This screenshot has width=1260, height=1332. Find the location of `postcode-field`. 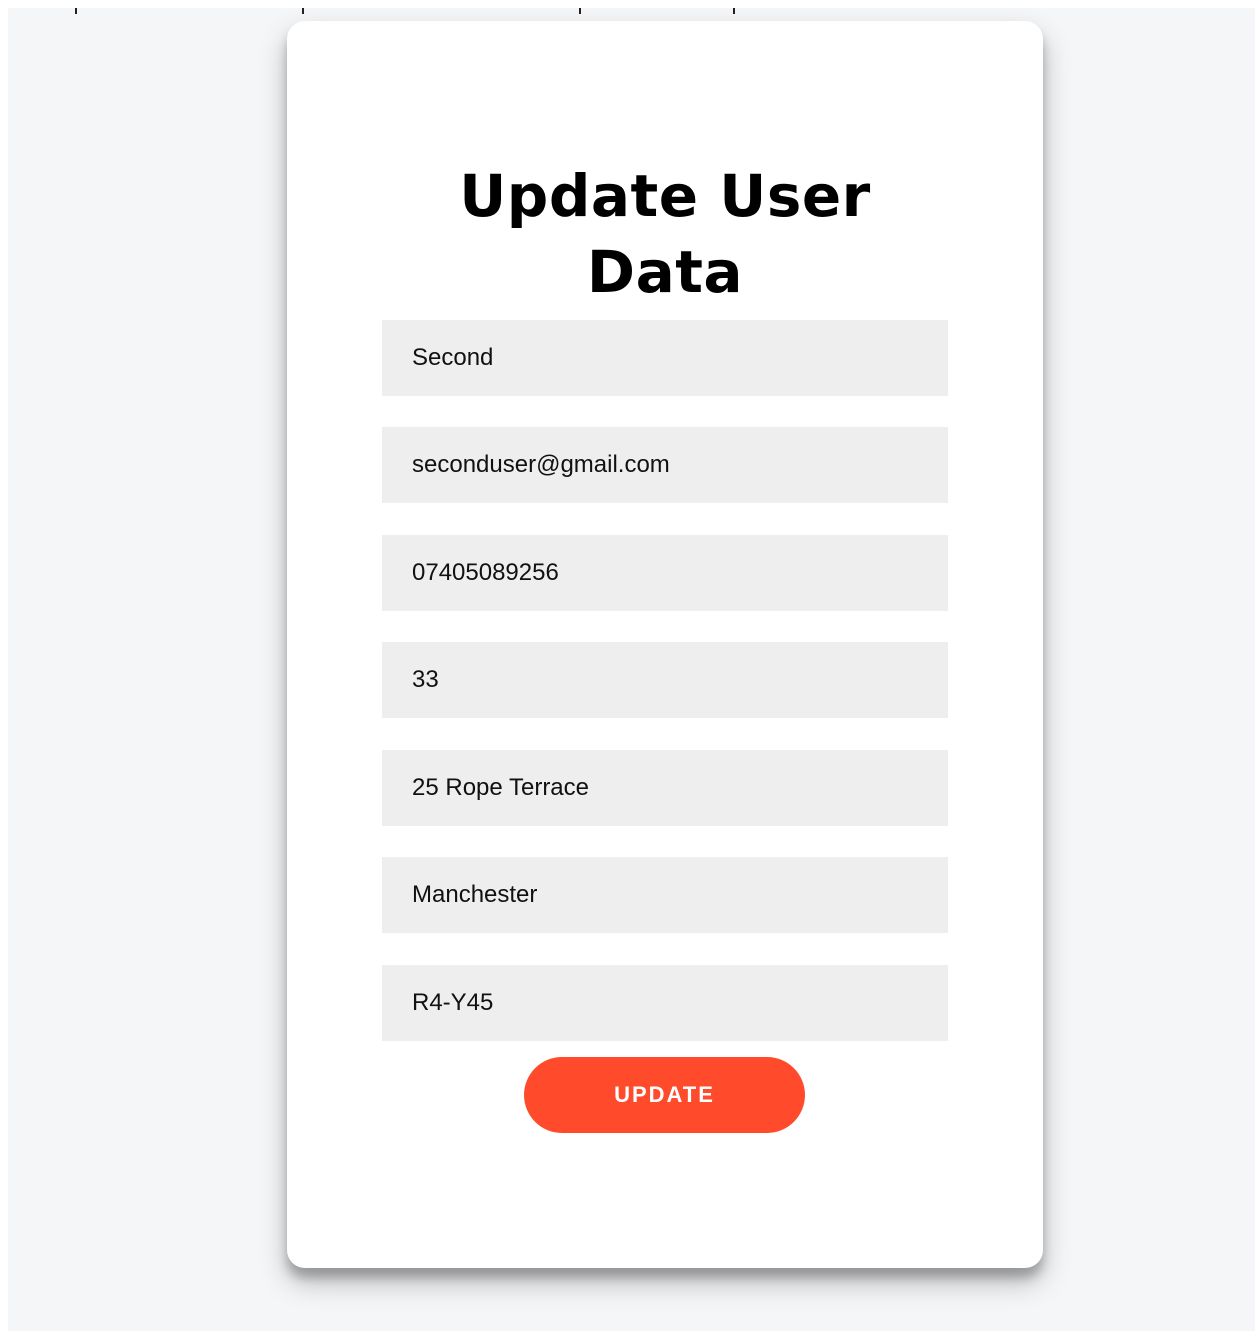

postcode-field is located at coordinates (665, 1003).